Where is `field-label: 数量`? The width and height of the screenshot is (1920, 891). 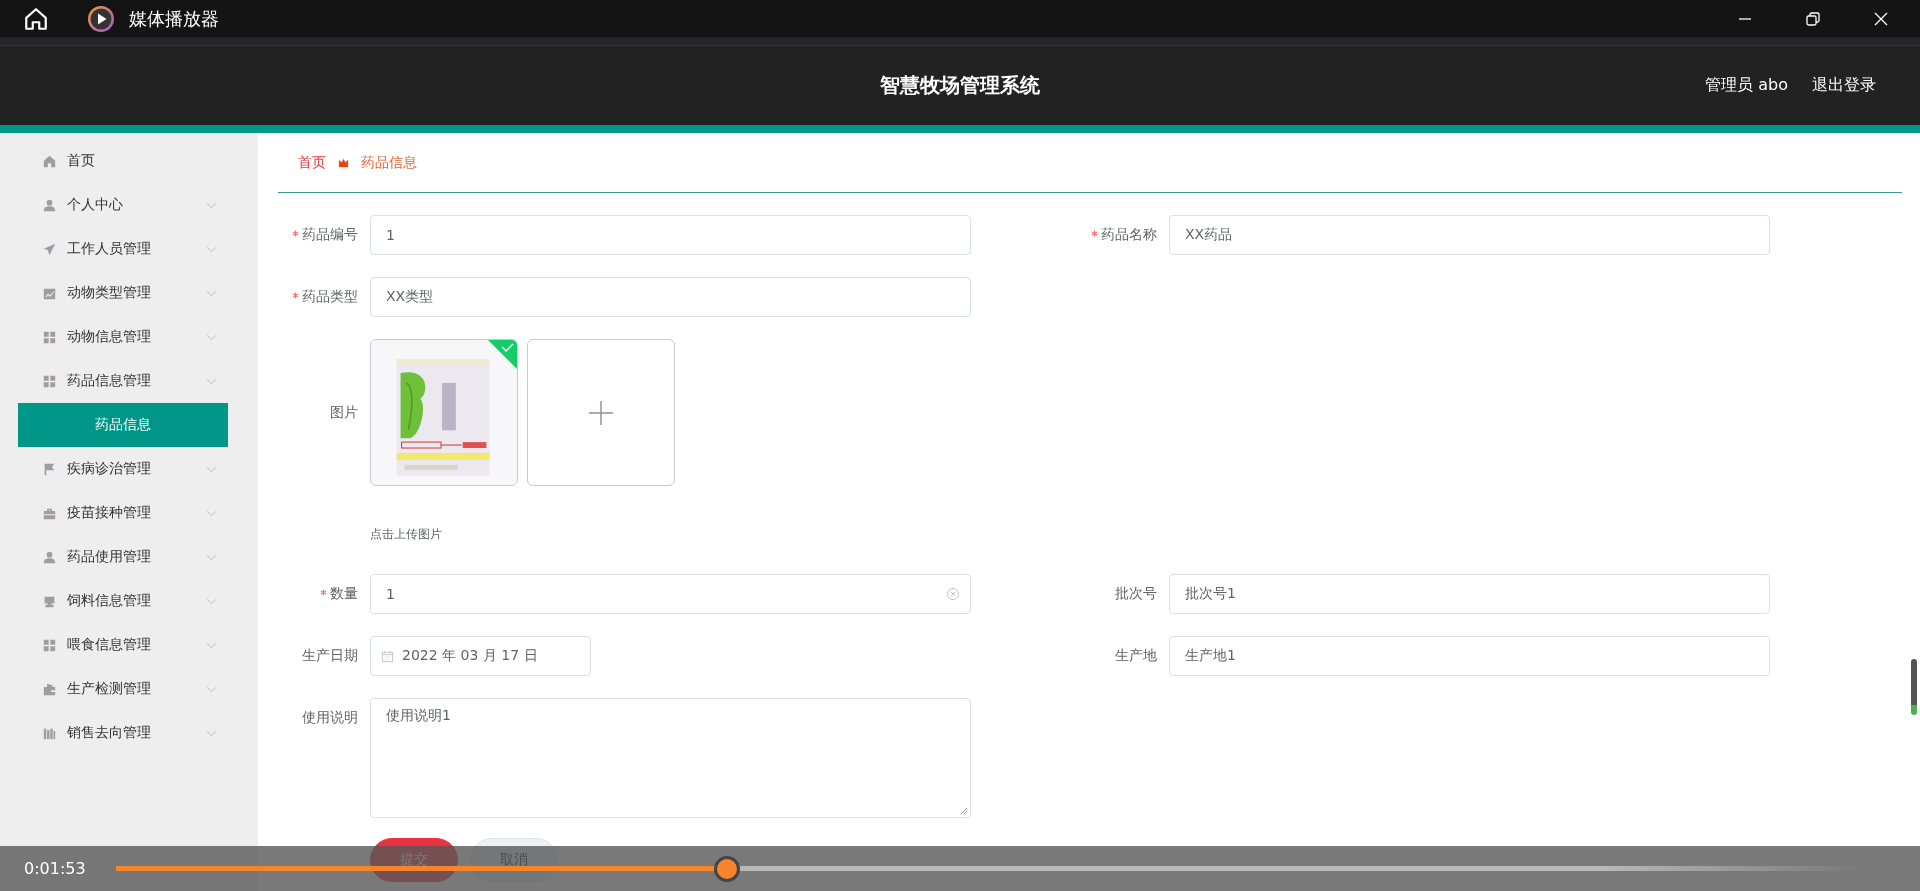
field-label: 数量 is located at coordinates (344, 594).